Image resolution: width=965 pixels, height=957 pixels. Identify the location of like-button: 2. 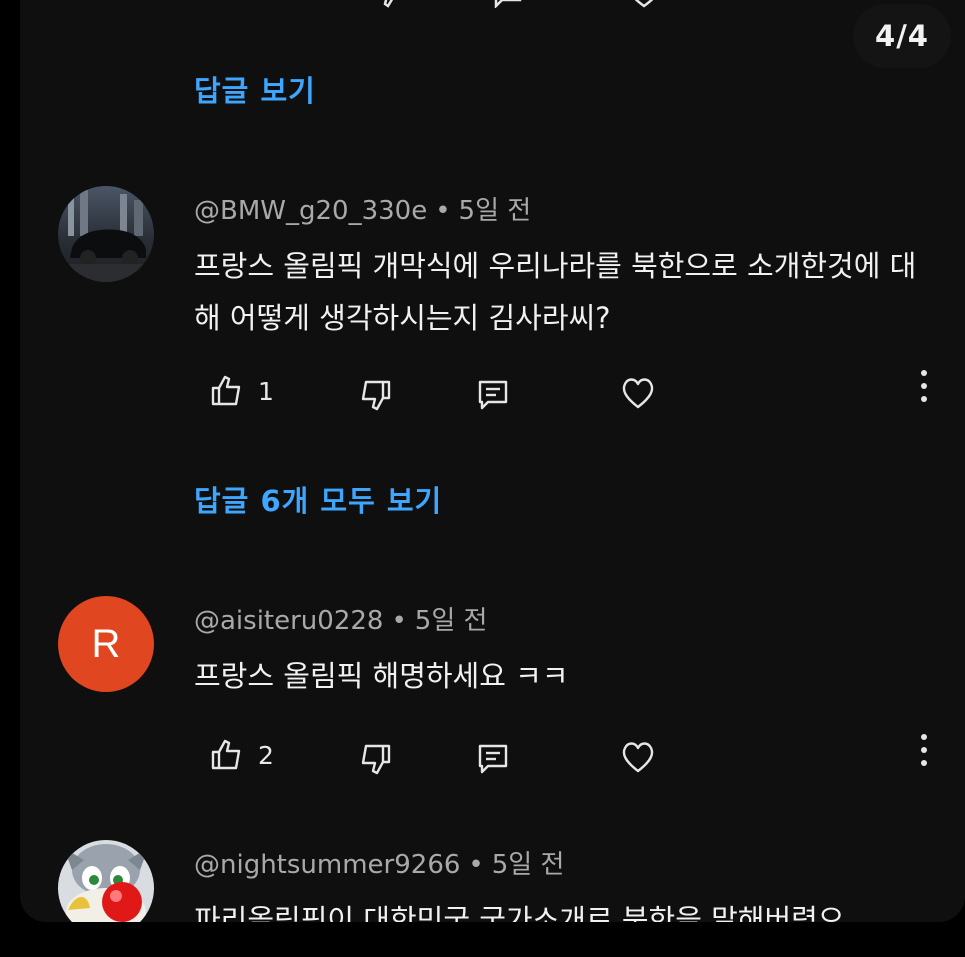
(242, 755).